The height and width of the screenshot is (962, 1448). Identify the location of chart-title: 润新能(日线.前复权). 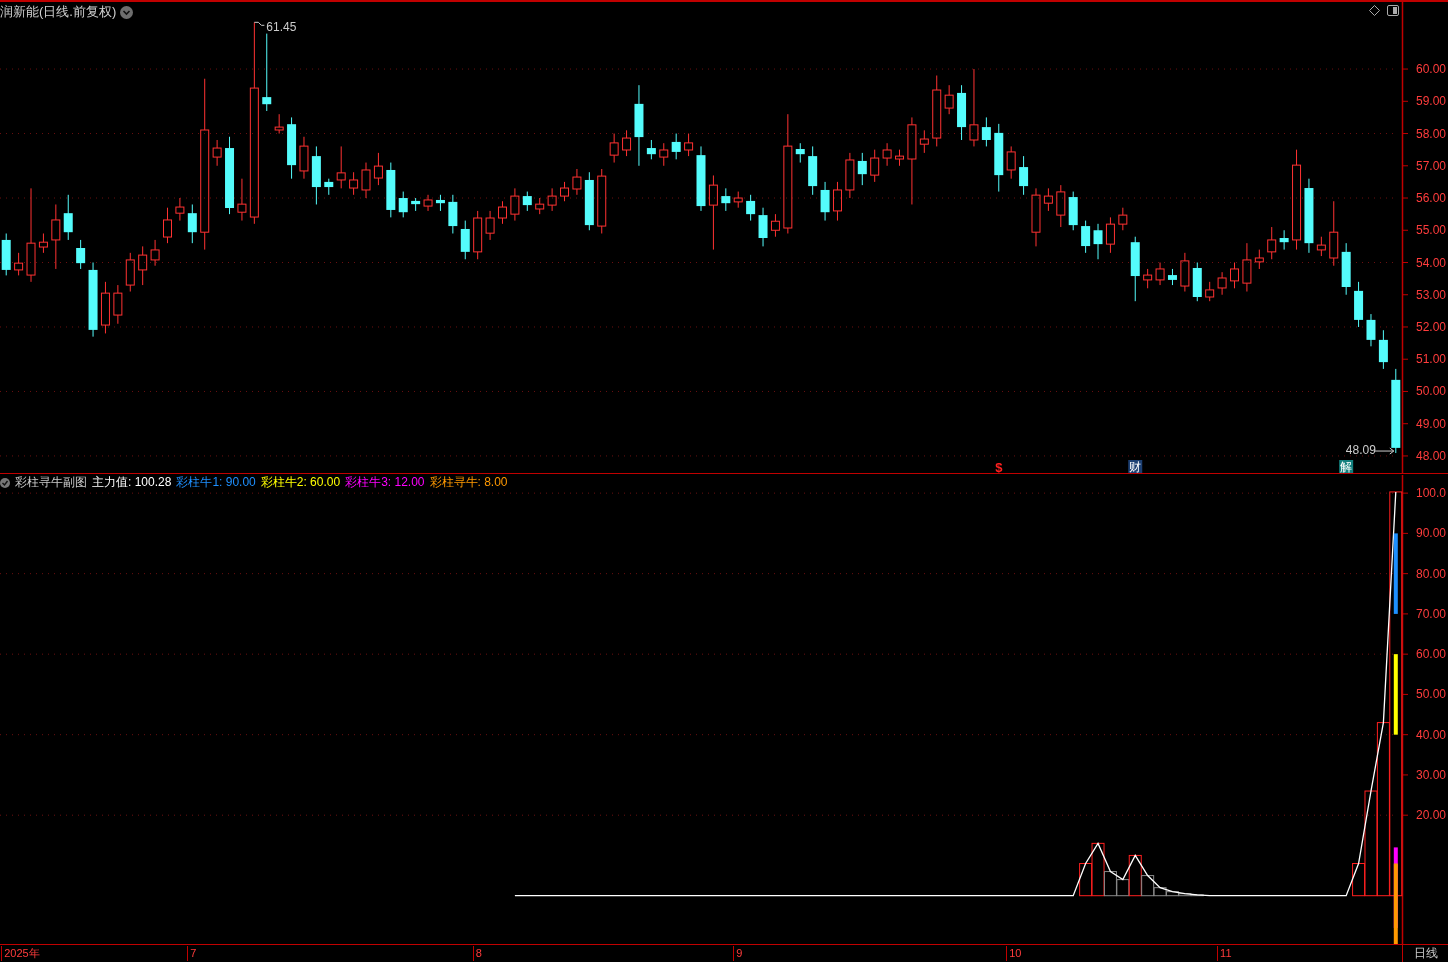
(58, 12).